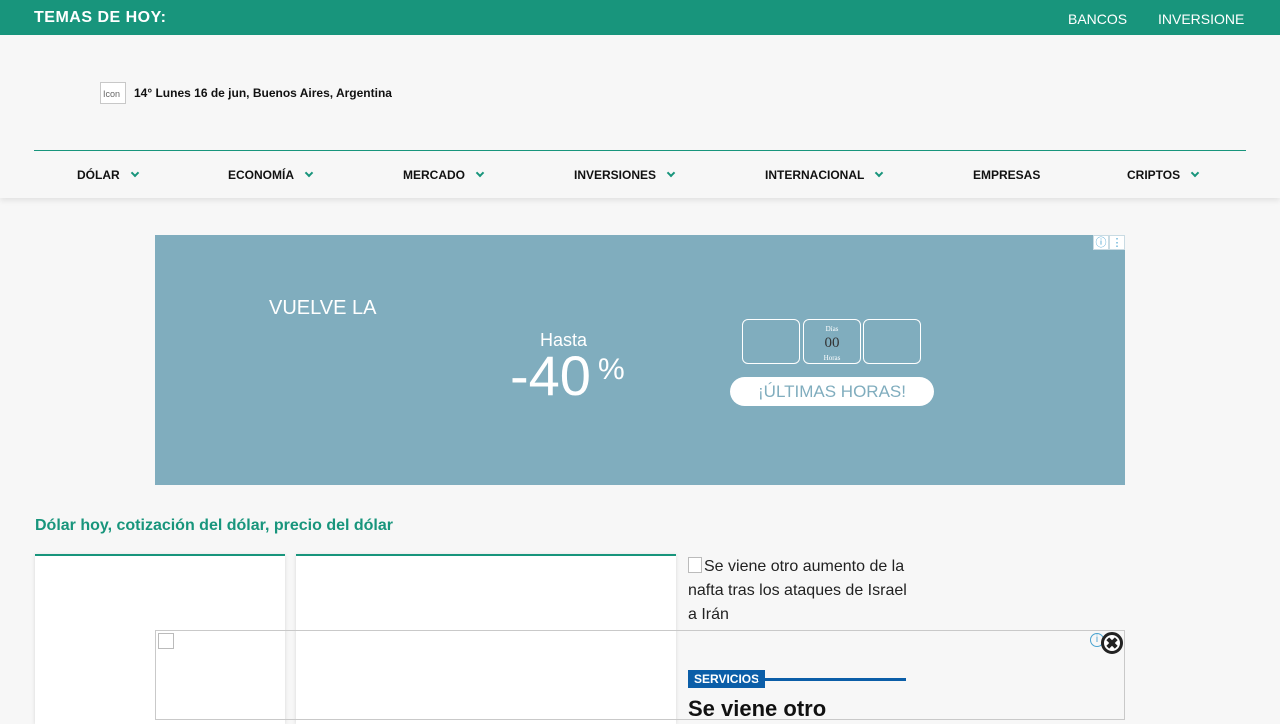 This screenshot has width=1280, height=724. What do you see at coordinates (1201, 19) in the screenshot?
I see `topic-link-inversiones: INVERSIONE` at bounding box center [1201, 19].